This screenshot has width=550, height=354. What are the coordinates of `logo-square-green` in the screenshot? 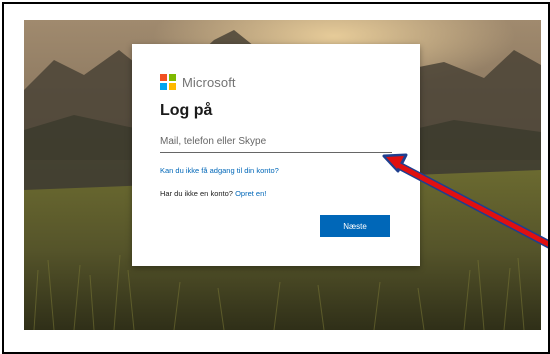 It's located at (172, 77).